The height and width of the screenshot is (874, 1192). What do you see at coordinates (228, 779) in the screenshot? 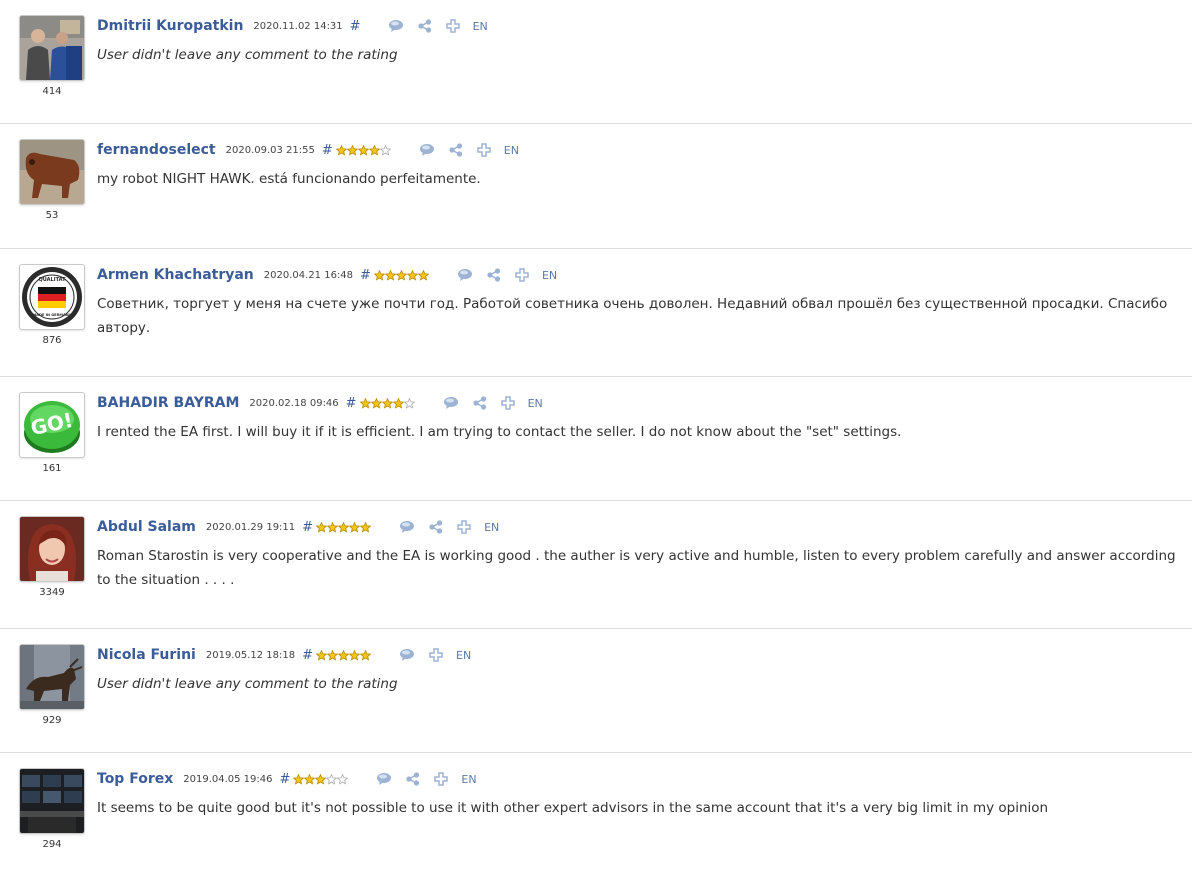
I see `review-date: 2019.04.05 19:46` at bounding box center [228, 779].